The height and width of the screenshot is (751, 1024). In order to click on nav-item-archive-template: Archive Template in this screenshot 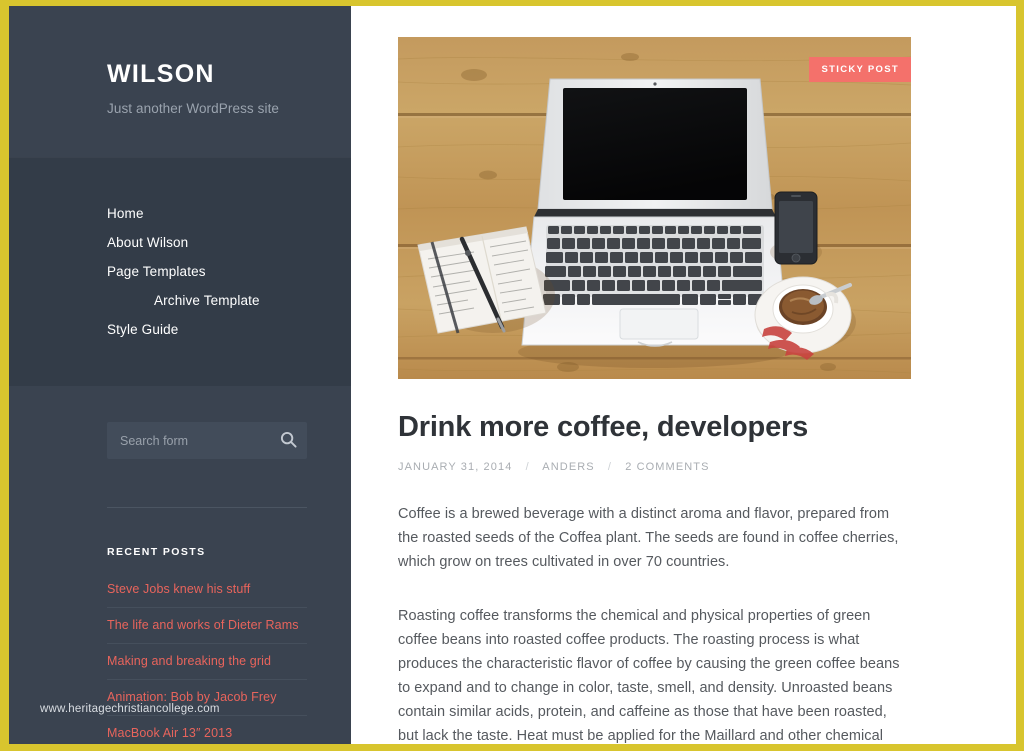, I will do `click(180, 300)`.